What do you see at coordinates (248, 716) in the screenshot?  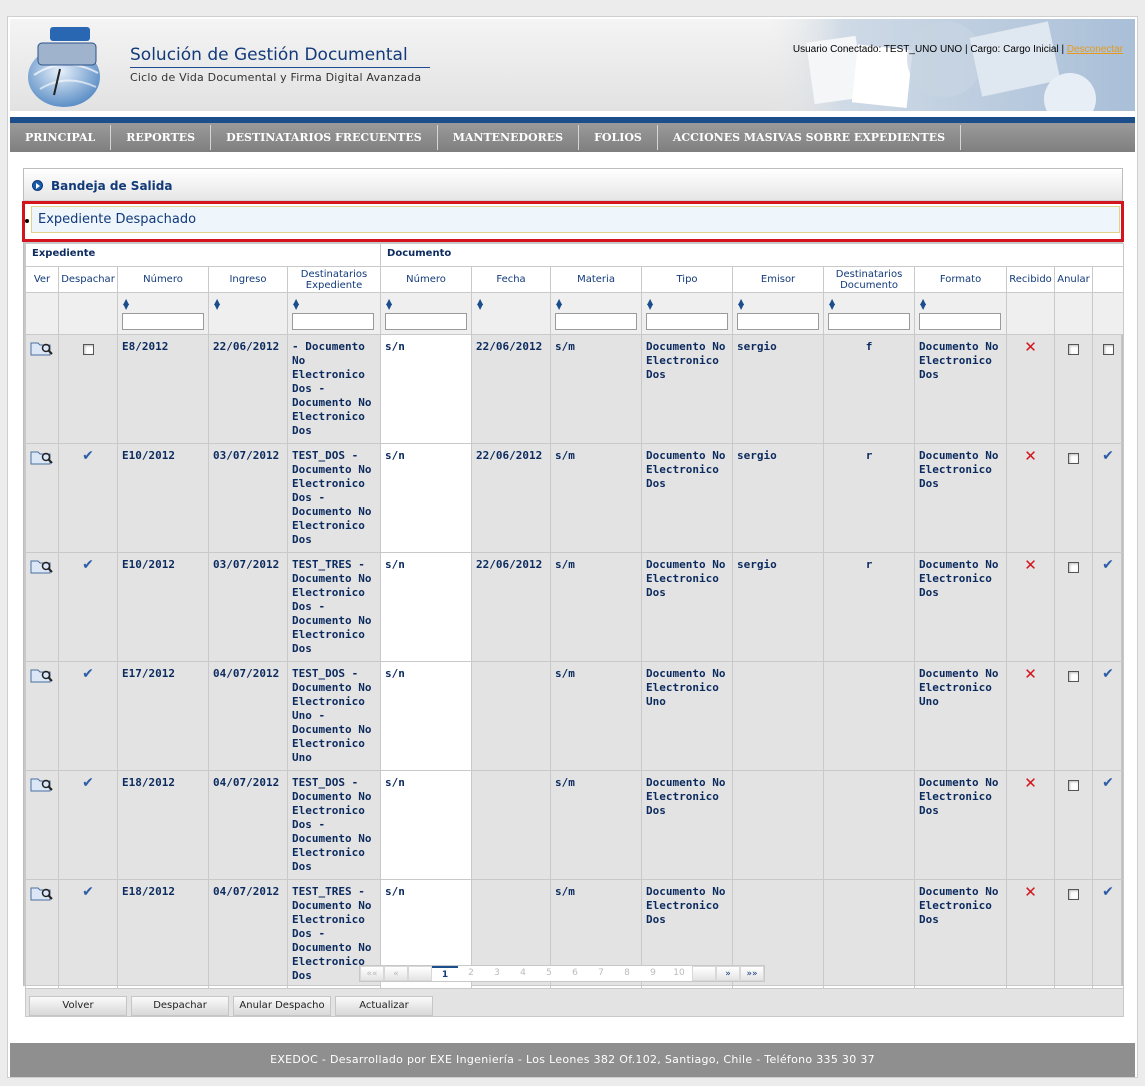 I see `ingreso-cell: 04/07/2012` at bounding box center [248, 716].